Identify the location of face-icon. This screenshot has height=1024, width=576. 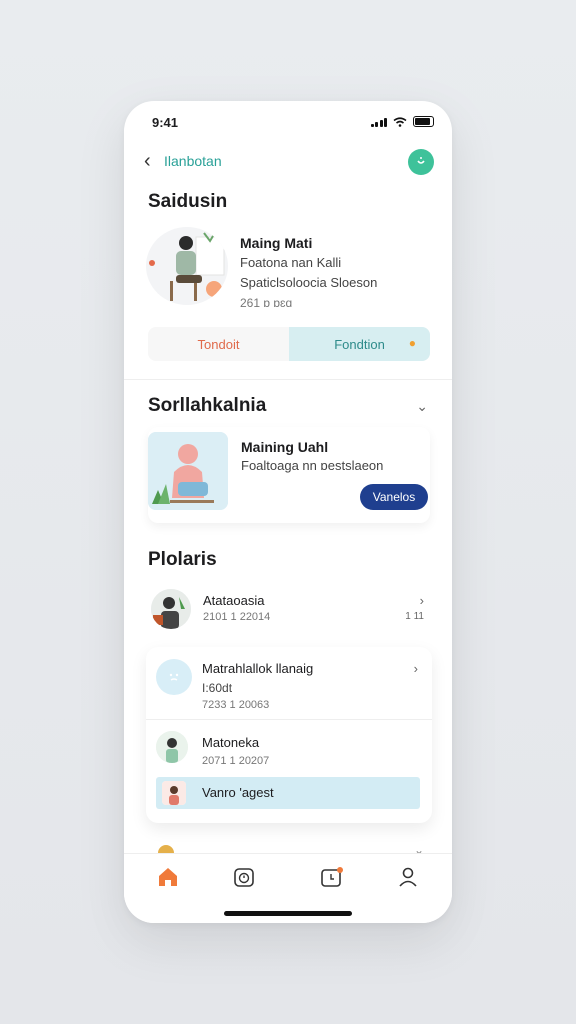
(174, 677).